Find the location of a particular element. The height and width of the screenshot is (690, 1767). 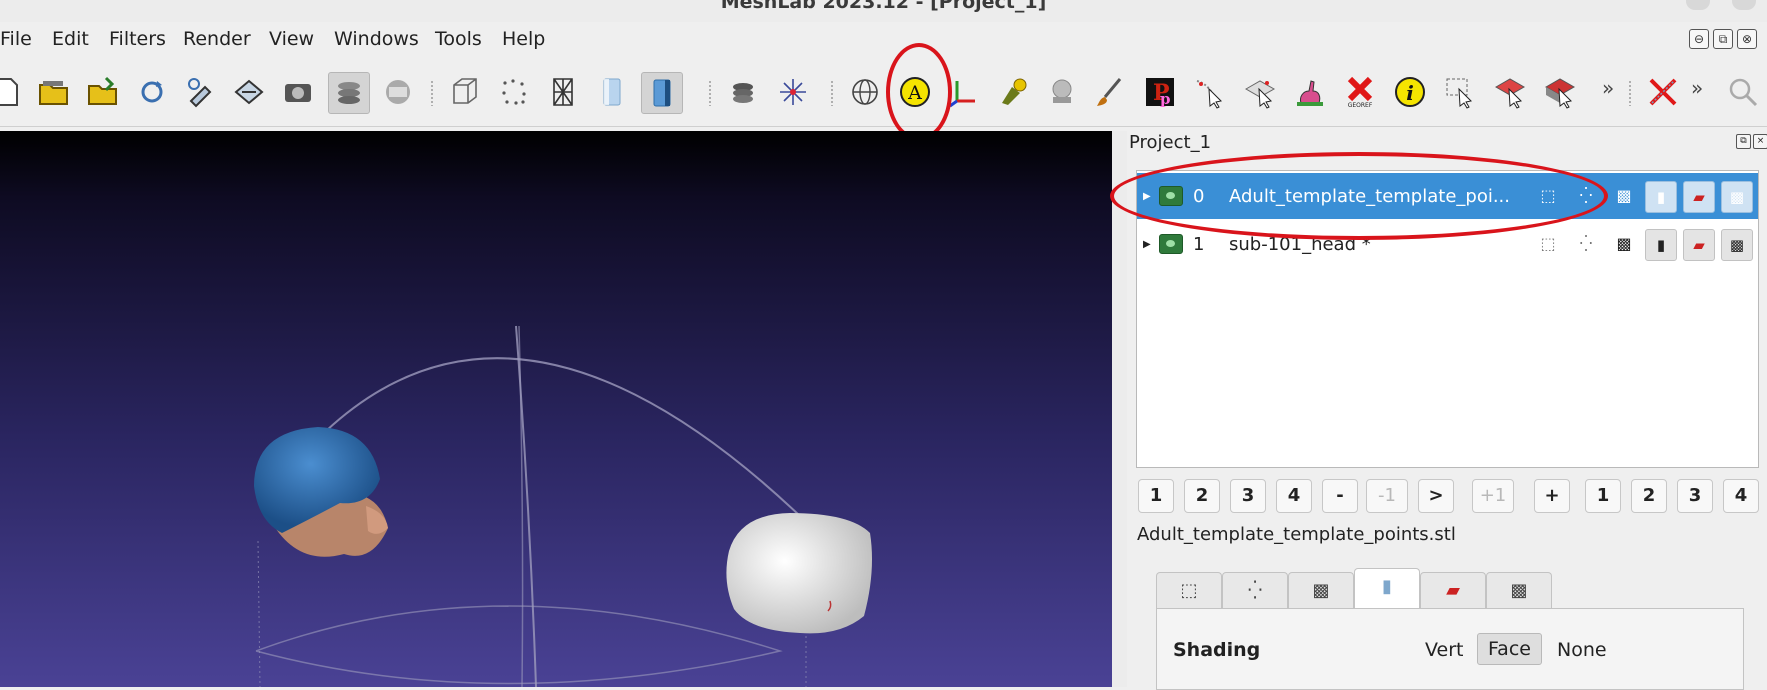

pager-button: -1 is located at coordinates (1387, 496).